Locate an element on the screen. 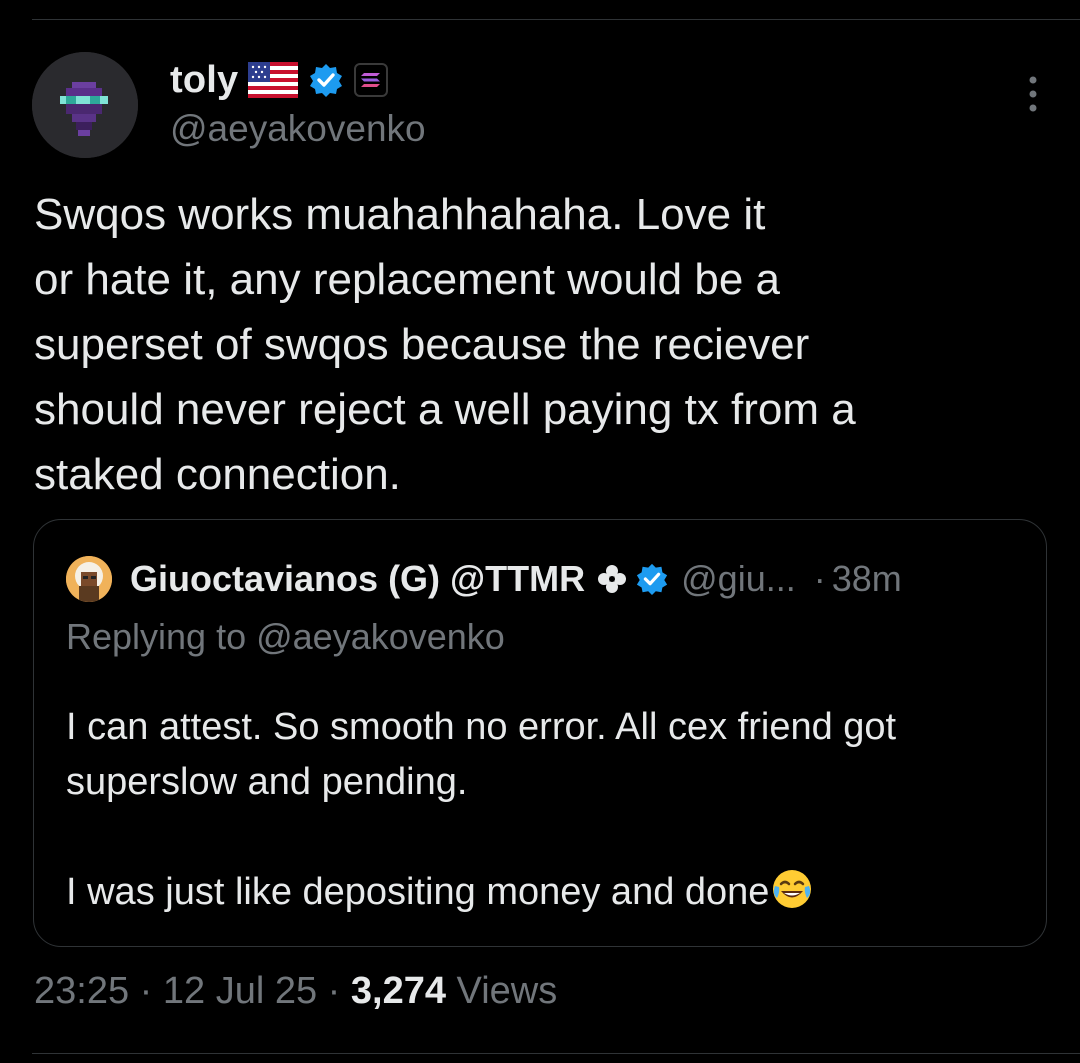 The height and width of the screenshot is (1063, 1080). tweet-time: 23:25 is located at coordinates (81, 991).